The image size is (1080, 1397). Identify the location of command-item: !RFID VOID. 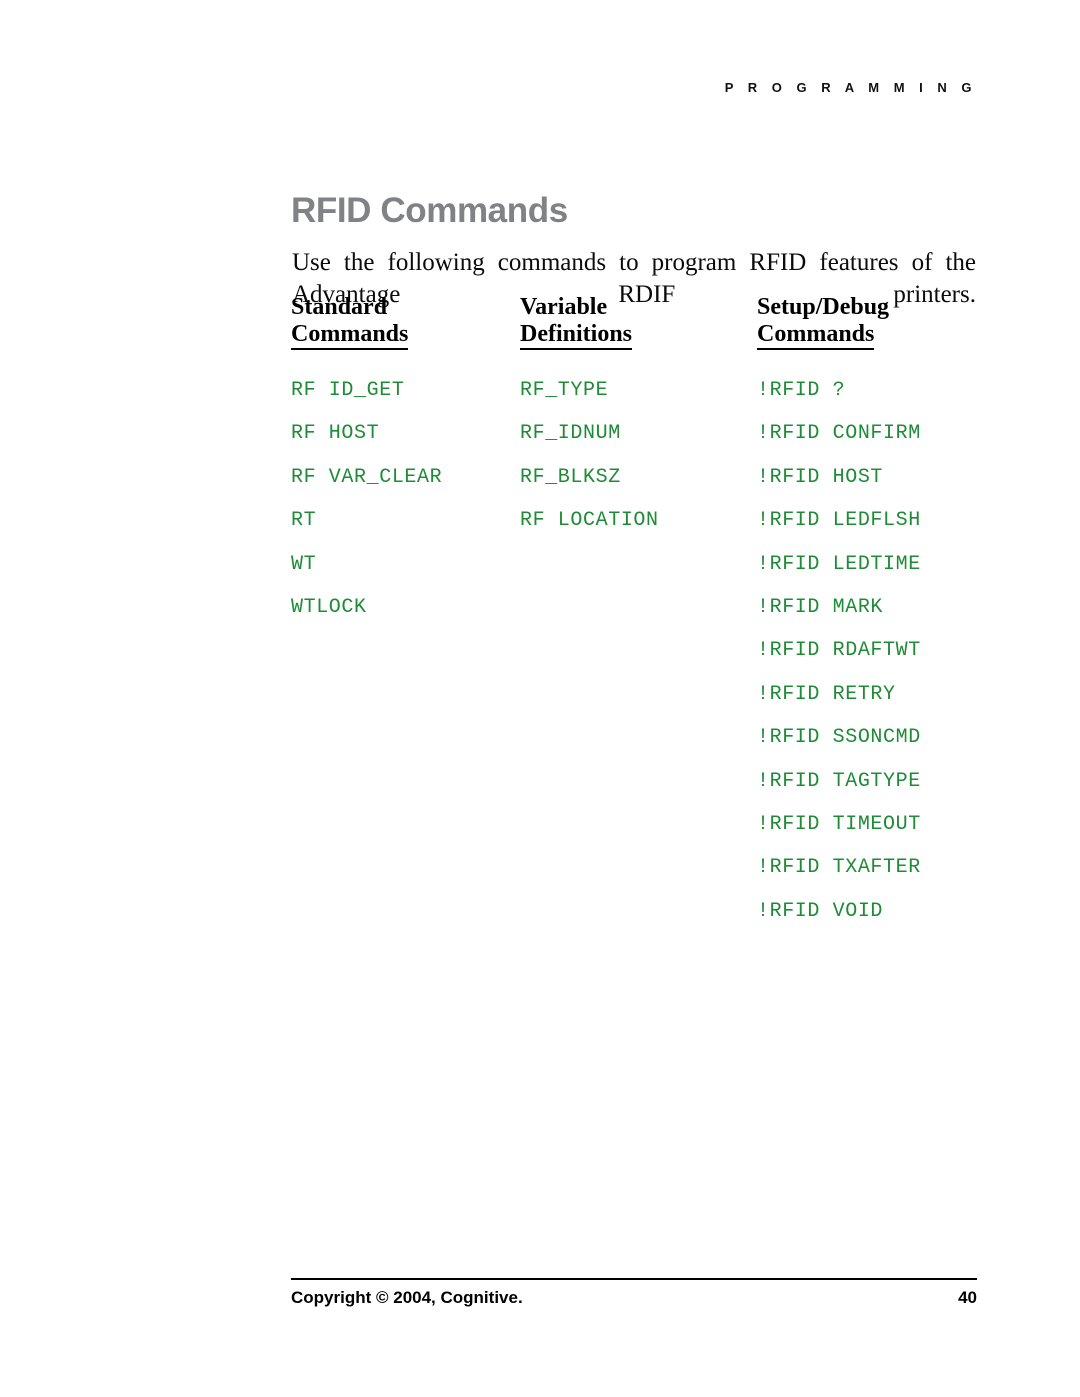
(820, 911).